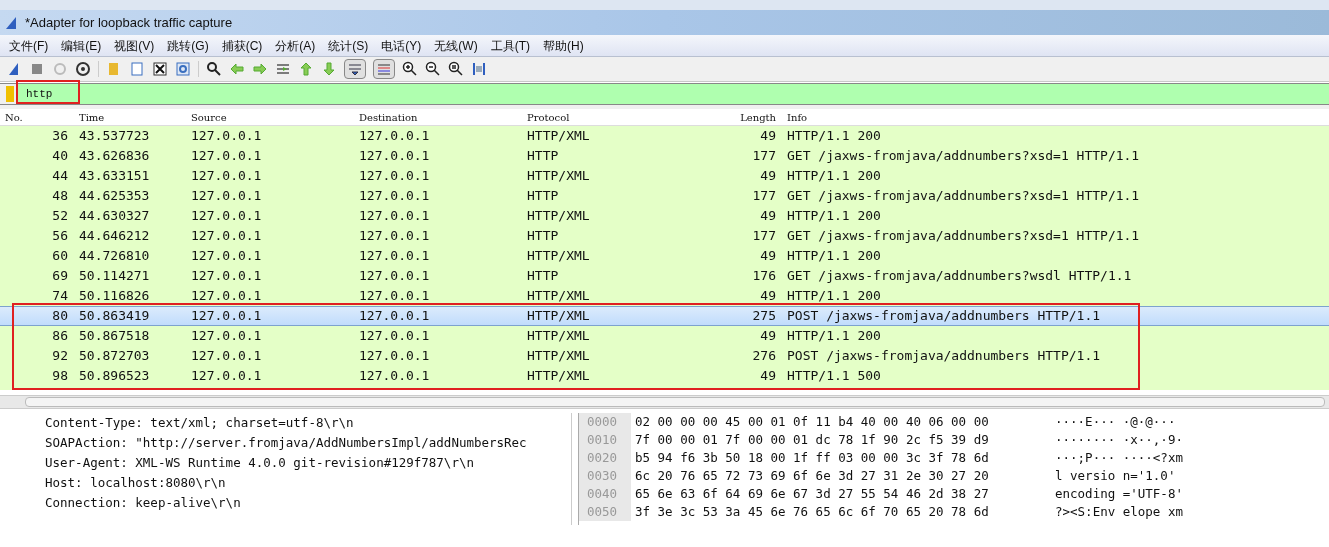 The height and width of the screenshot is (547, 1329). What do you see at coordinates (29, 45) in the screenshot?
I see `menu-item: 文件(F)` at bounding box center [29, 45].